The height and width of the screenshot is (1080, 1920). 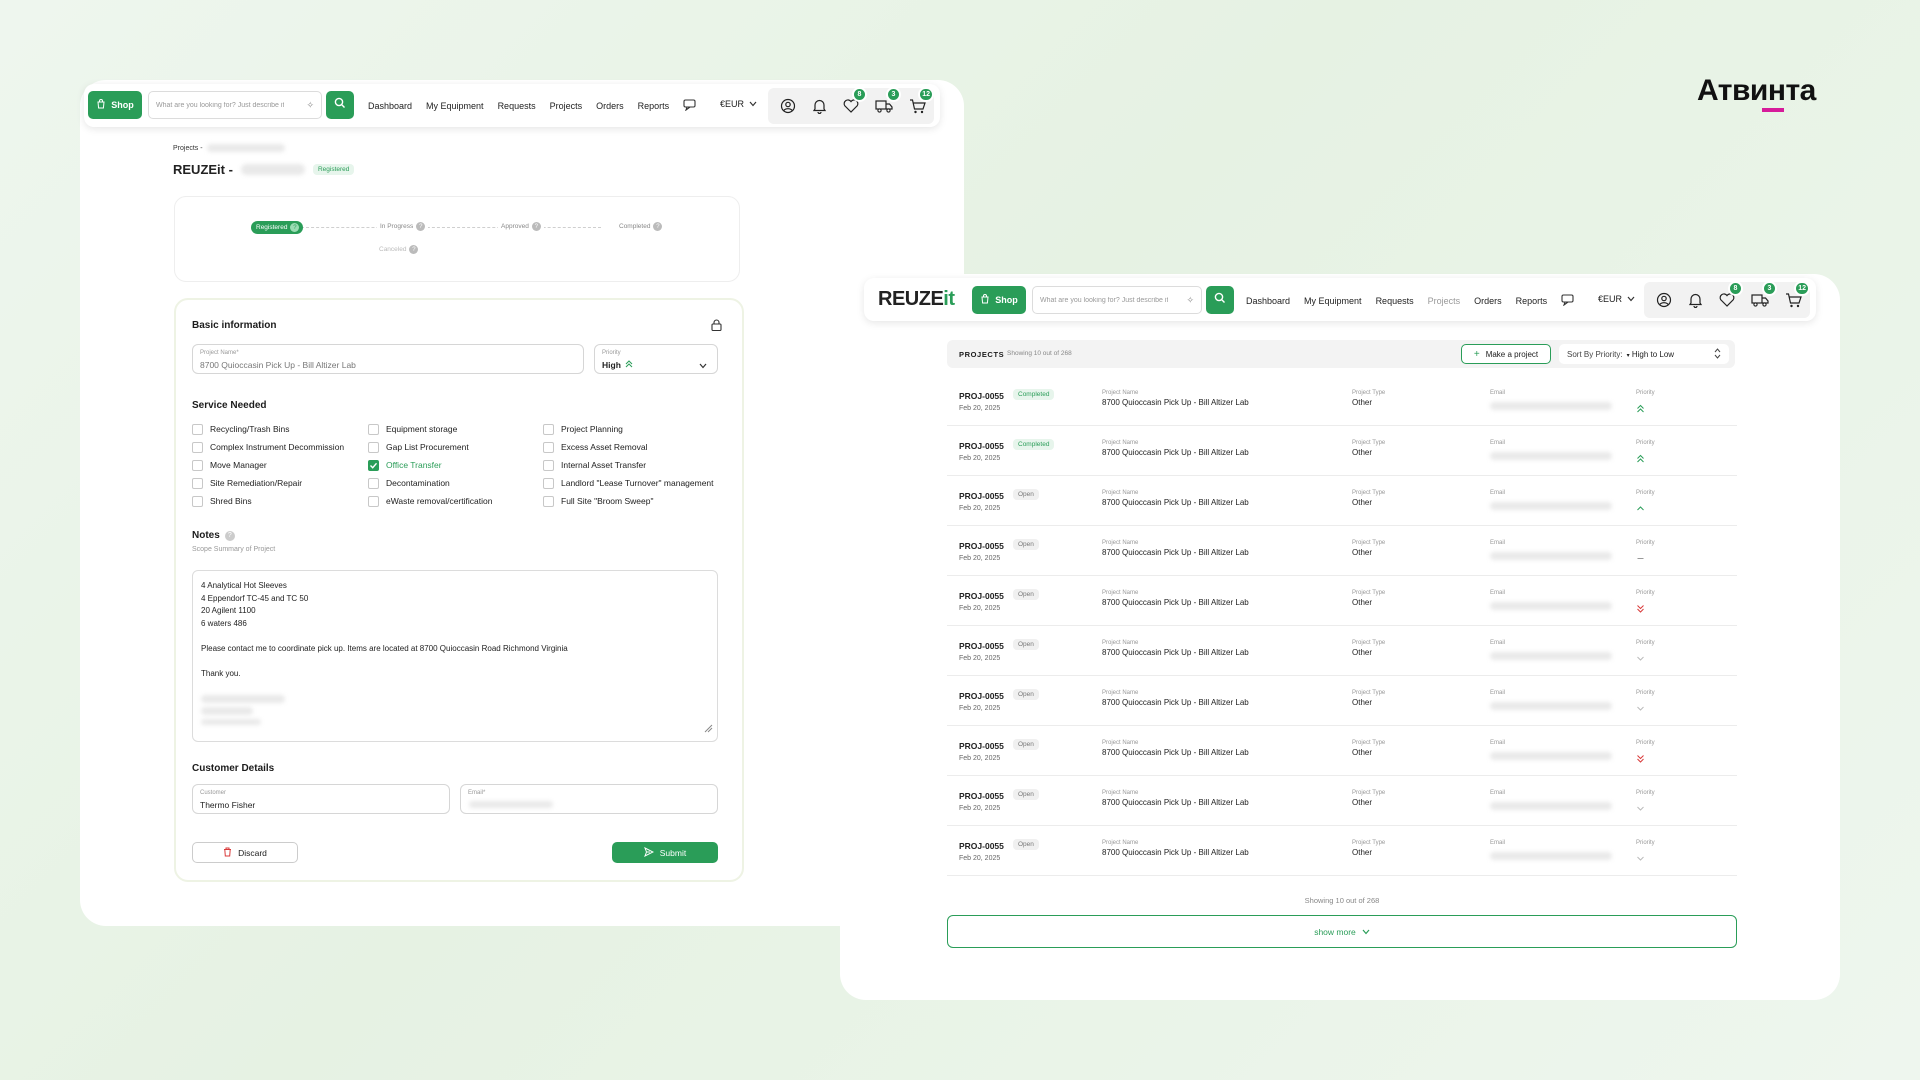 I want to click on service-option: Gap List Procurement, so click(x=430, y=447).